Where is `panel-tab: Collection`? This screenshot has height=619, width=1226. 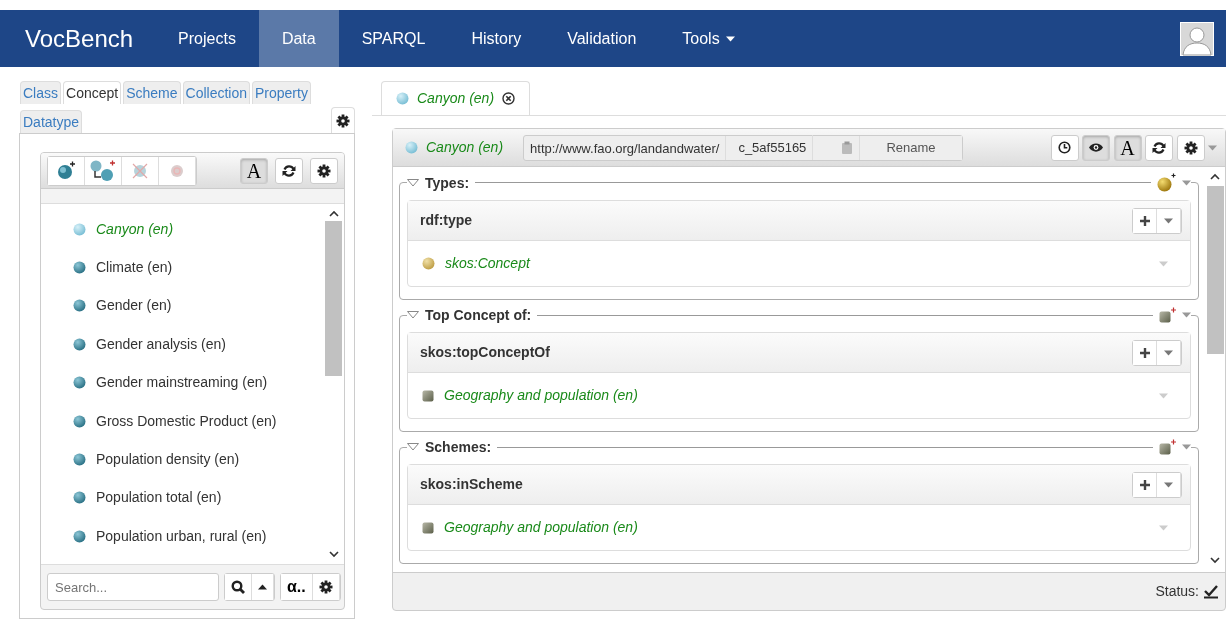 panel-tab: Collection is located at coordinates (216, 92).